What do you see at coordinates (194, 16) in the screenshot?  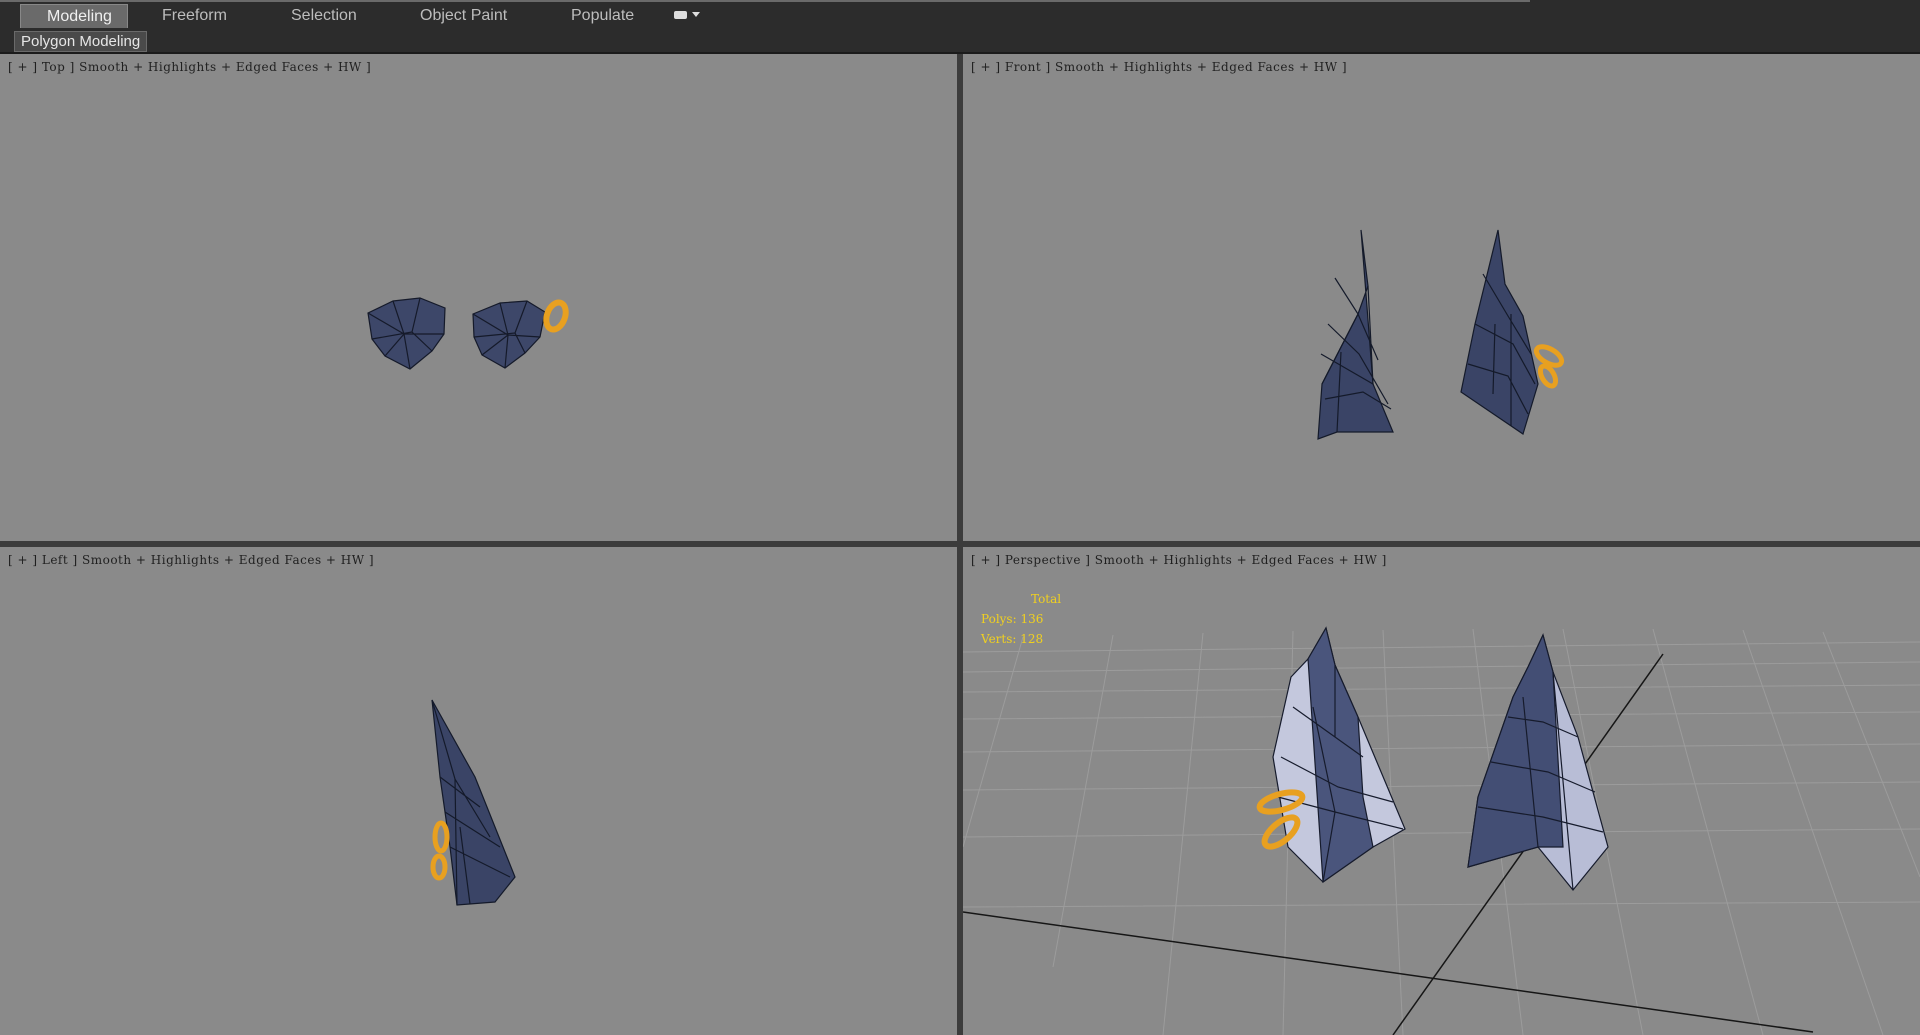 I see `tab-freeform: Freeform` at bounding box center [194, 16].